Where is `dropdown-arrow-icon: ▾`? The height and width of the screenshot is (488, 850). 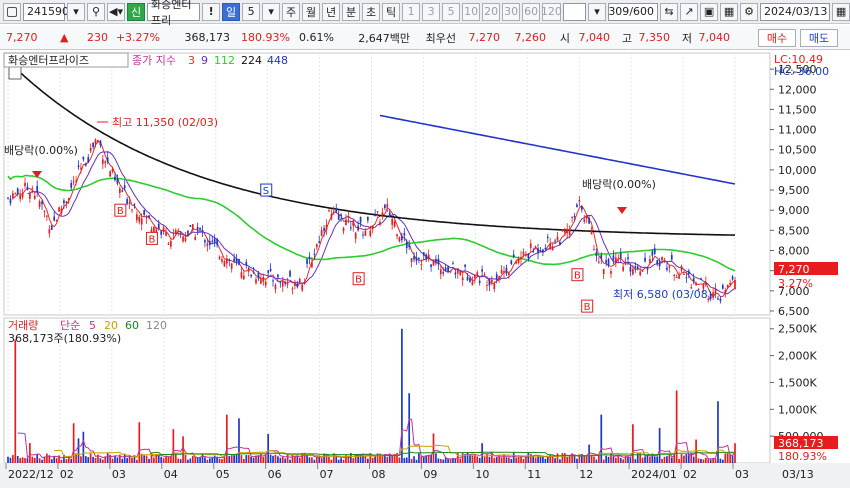 dropdown-arrow-icon: ▾ is located at coordinates (76, 11).